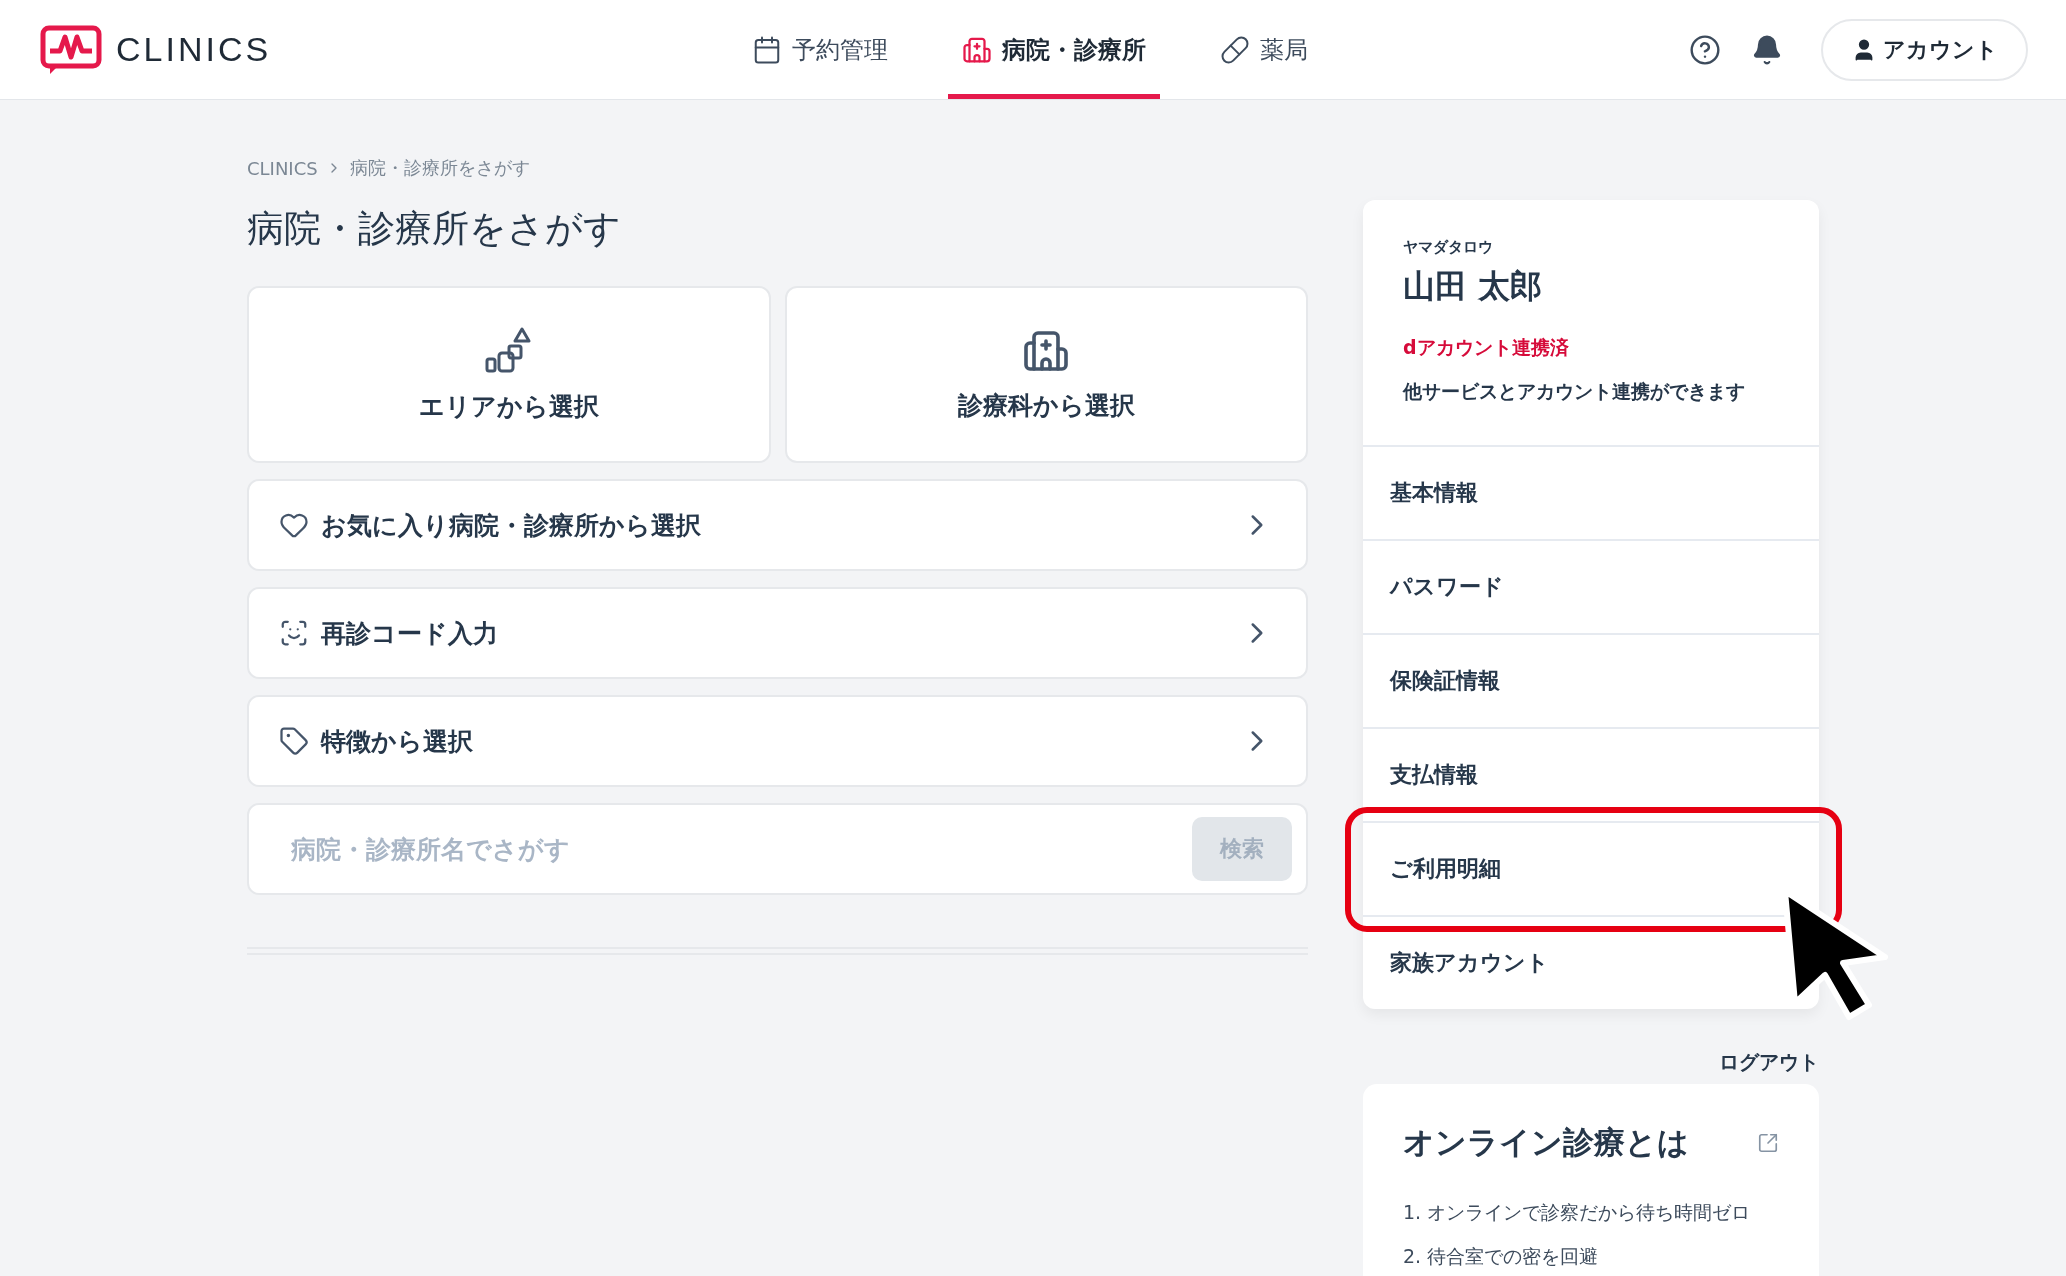 The width and height of the screenshot is (2066, 1276). What do you see at coordinates (1591, 680) in the screenshot?
I see `menu-item: 保険証情報` at bounding box center [1591, 680].